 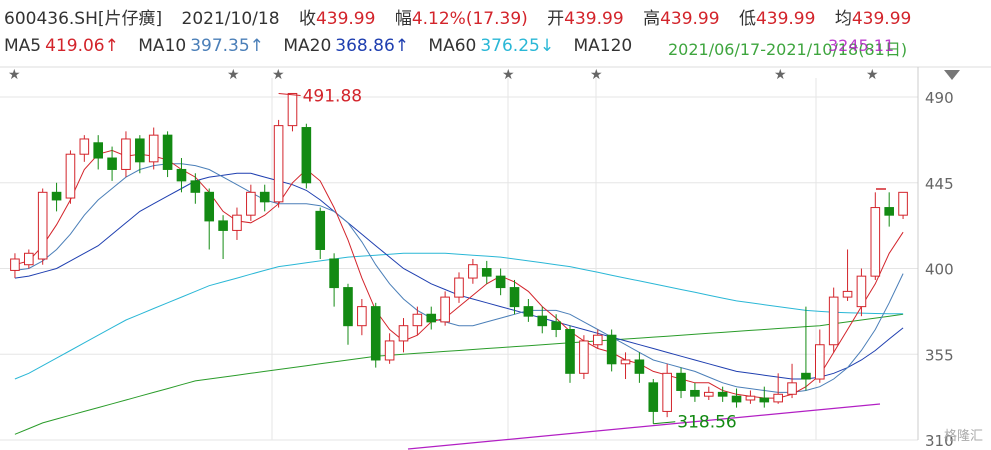 I want to click on close-value: 439.99, so click(x=345, y=19).